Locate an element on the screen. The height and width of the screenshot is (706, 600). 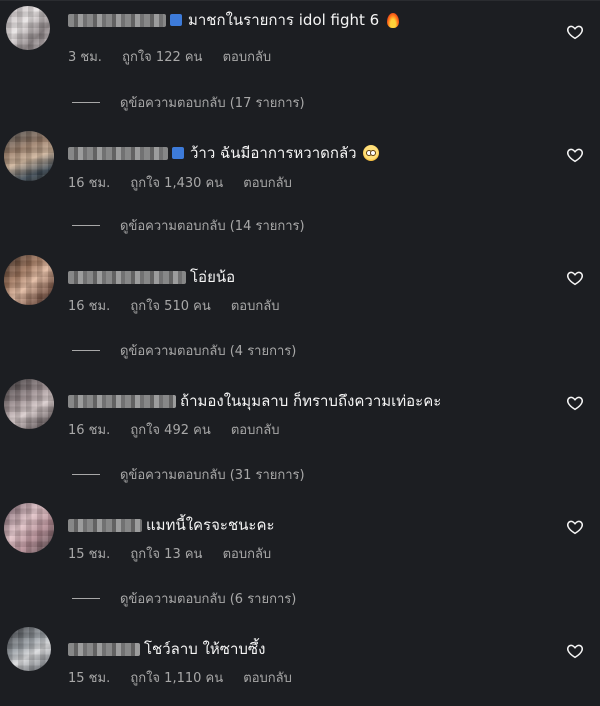
comment-time: 3 ชม. is located at coordinates (85, 57).